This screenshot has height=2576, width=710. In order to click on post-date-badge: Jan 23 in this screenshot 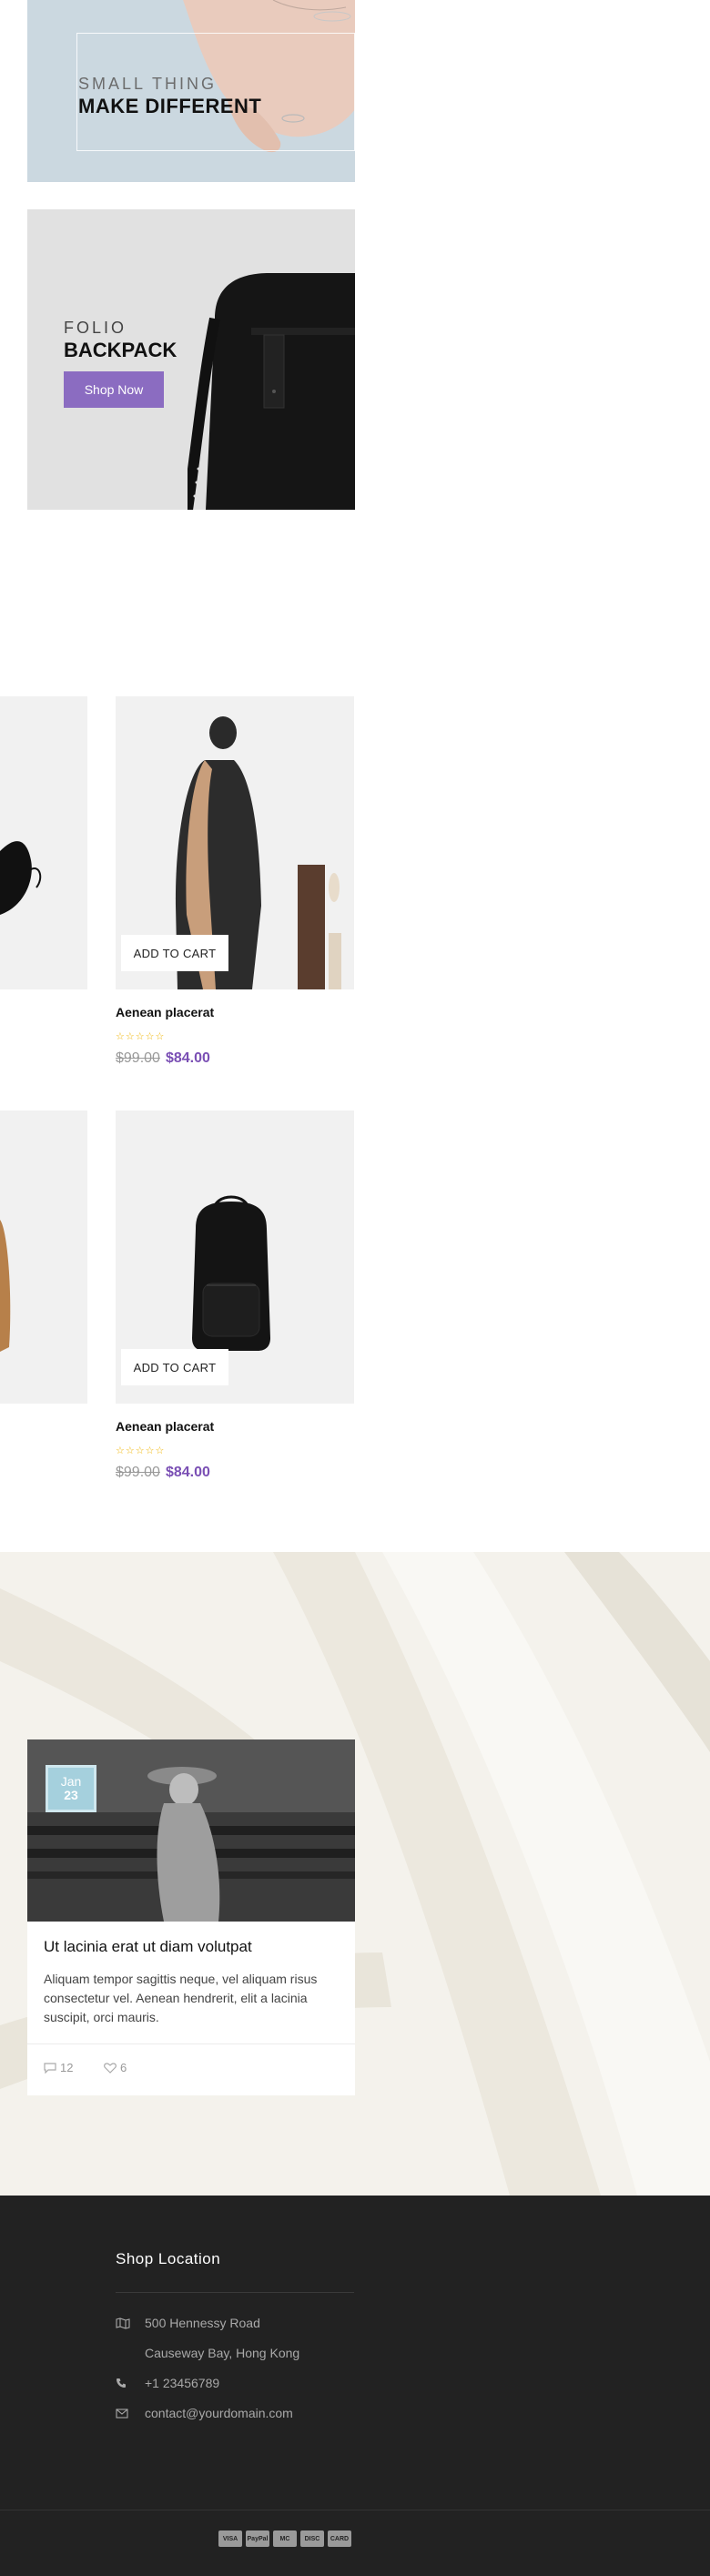, I will do `click(71, 1788)`.